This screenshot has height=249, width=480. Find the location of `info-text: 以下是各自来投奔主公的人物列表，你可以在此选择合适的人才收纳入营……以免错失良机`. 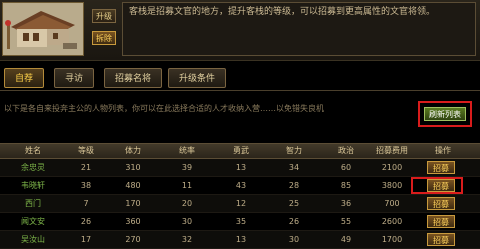

info-text: 以下是各自来投奔主公的人物列表，你可以在此选择合适的人才收纳入营……以免错失良机 is located at coordinates (164, 108).